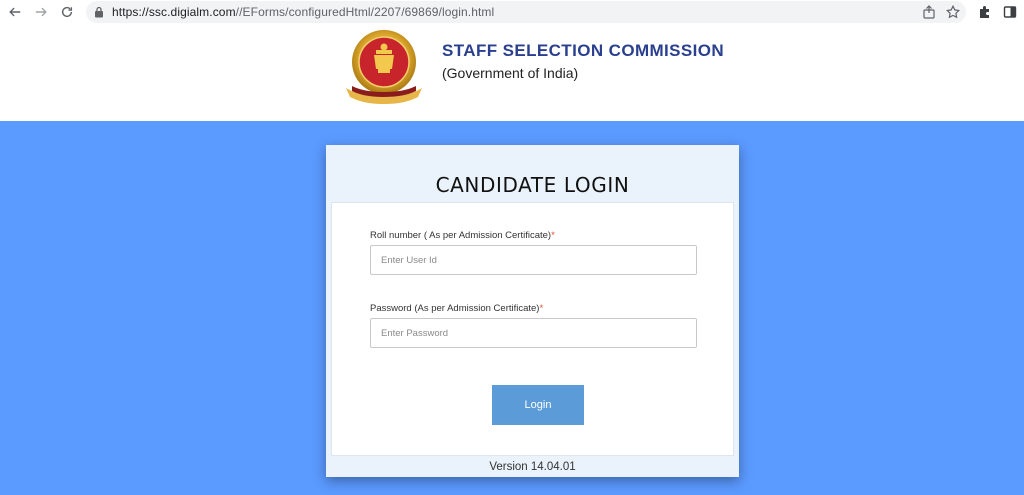 The width and height of the screenshot is (1024, 495). Describe the element at coordinates (533, 260) in the screenshot. I see `roll-number-input` at that location.